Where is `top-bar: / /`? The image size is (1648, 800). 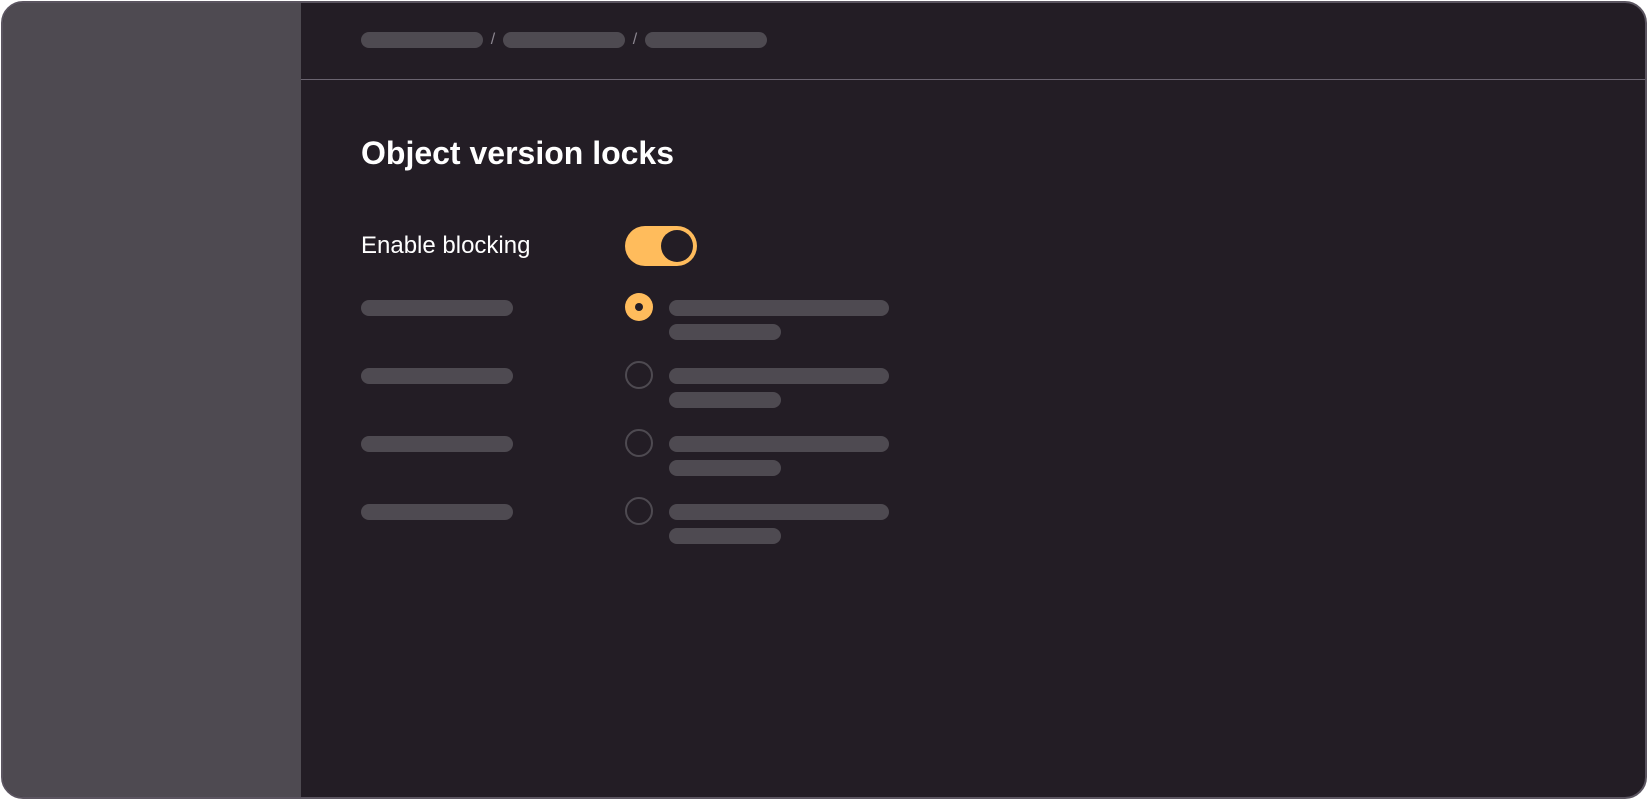 top-bar: / / is located at coordinates (973, 41).